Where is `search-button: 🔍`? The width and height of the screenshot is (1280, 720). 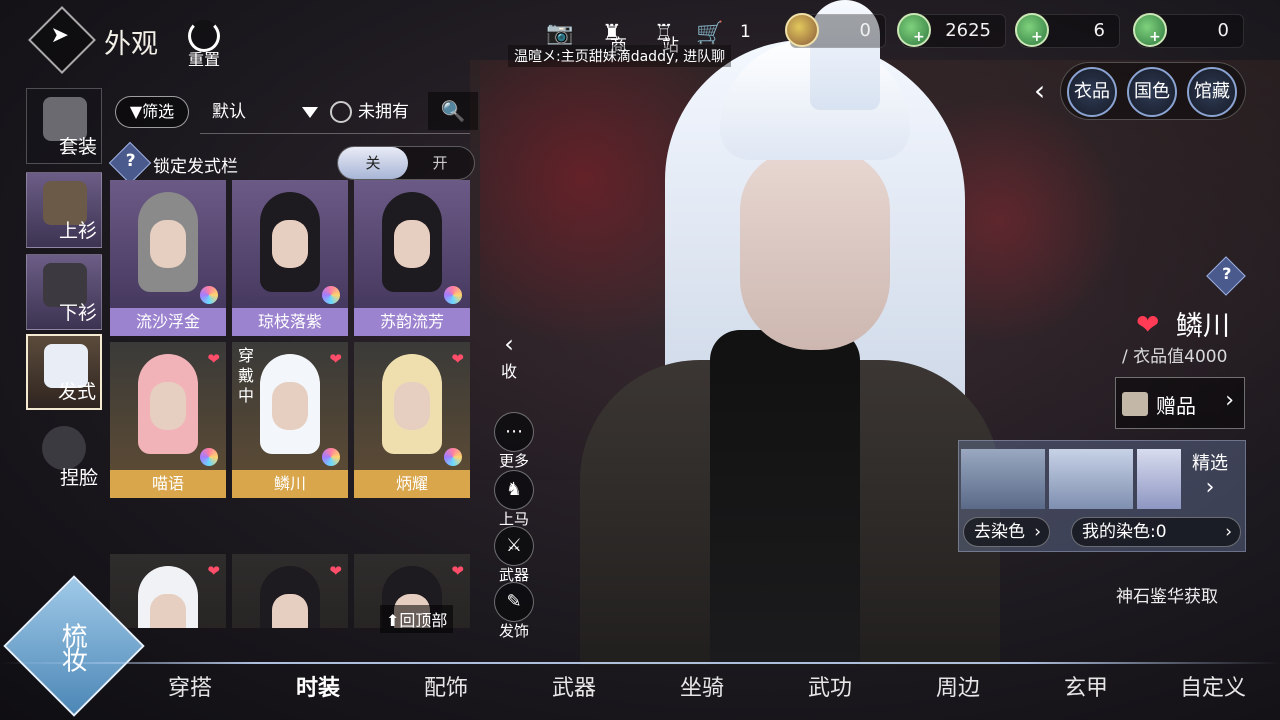 search-button: 🔍 is located at coordinates (453, 111).